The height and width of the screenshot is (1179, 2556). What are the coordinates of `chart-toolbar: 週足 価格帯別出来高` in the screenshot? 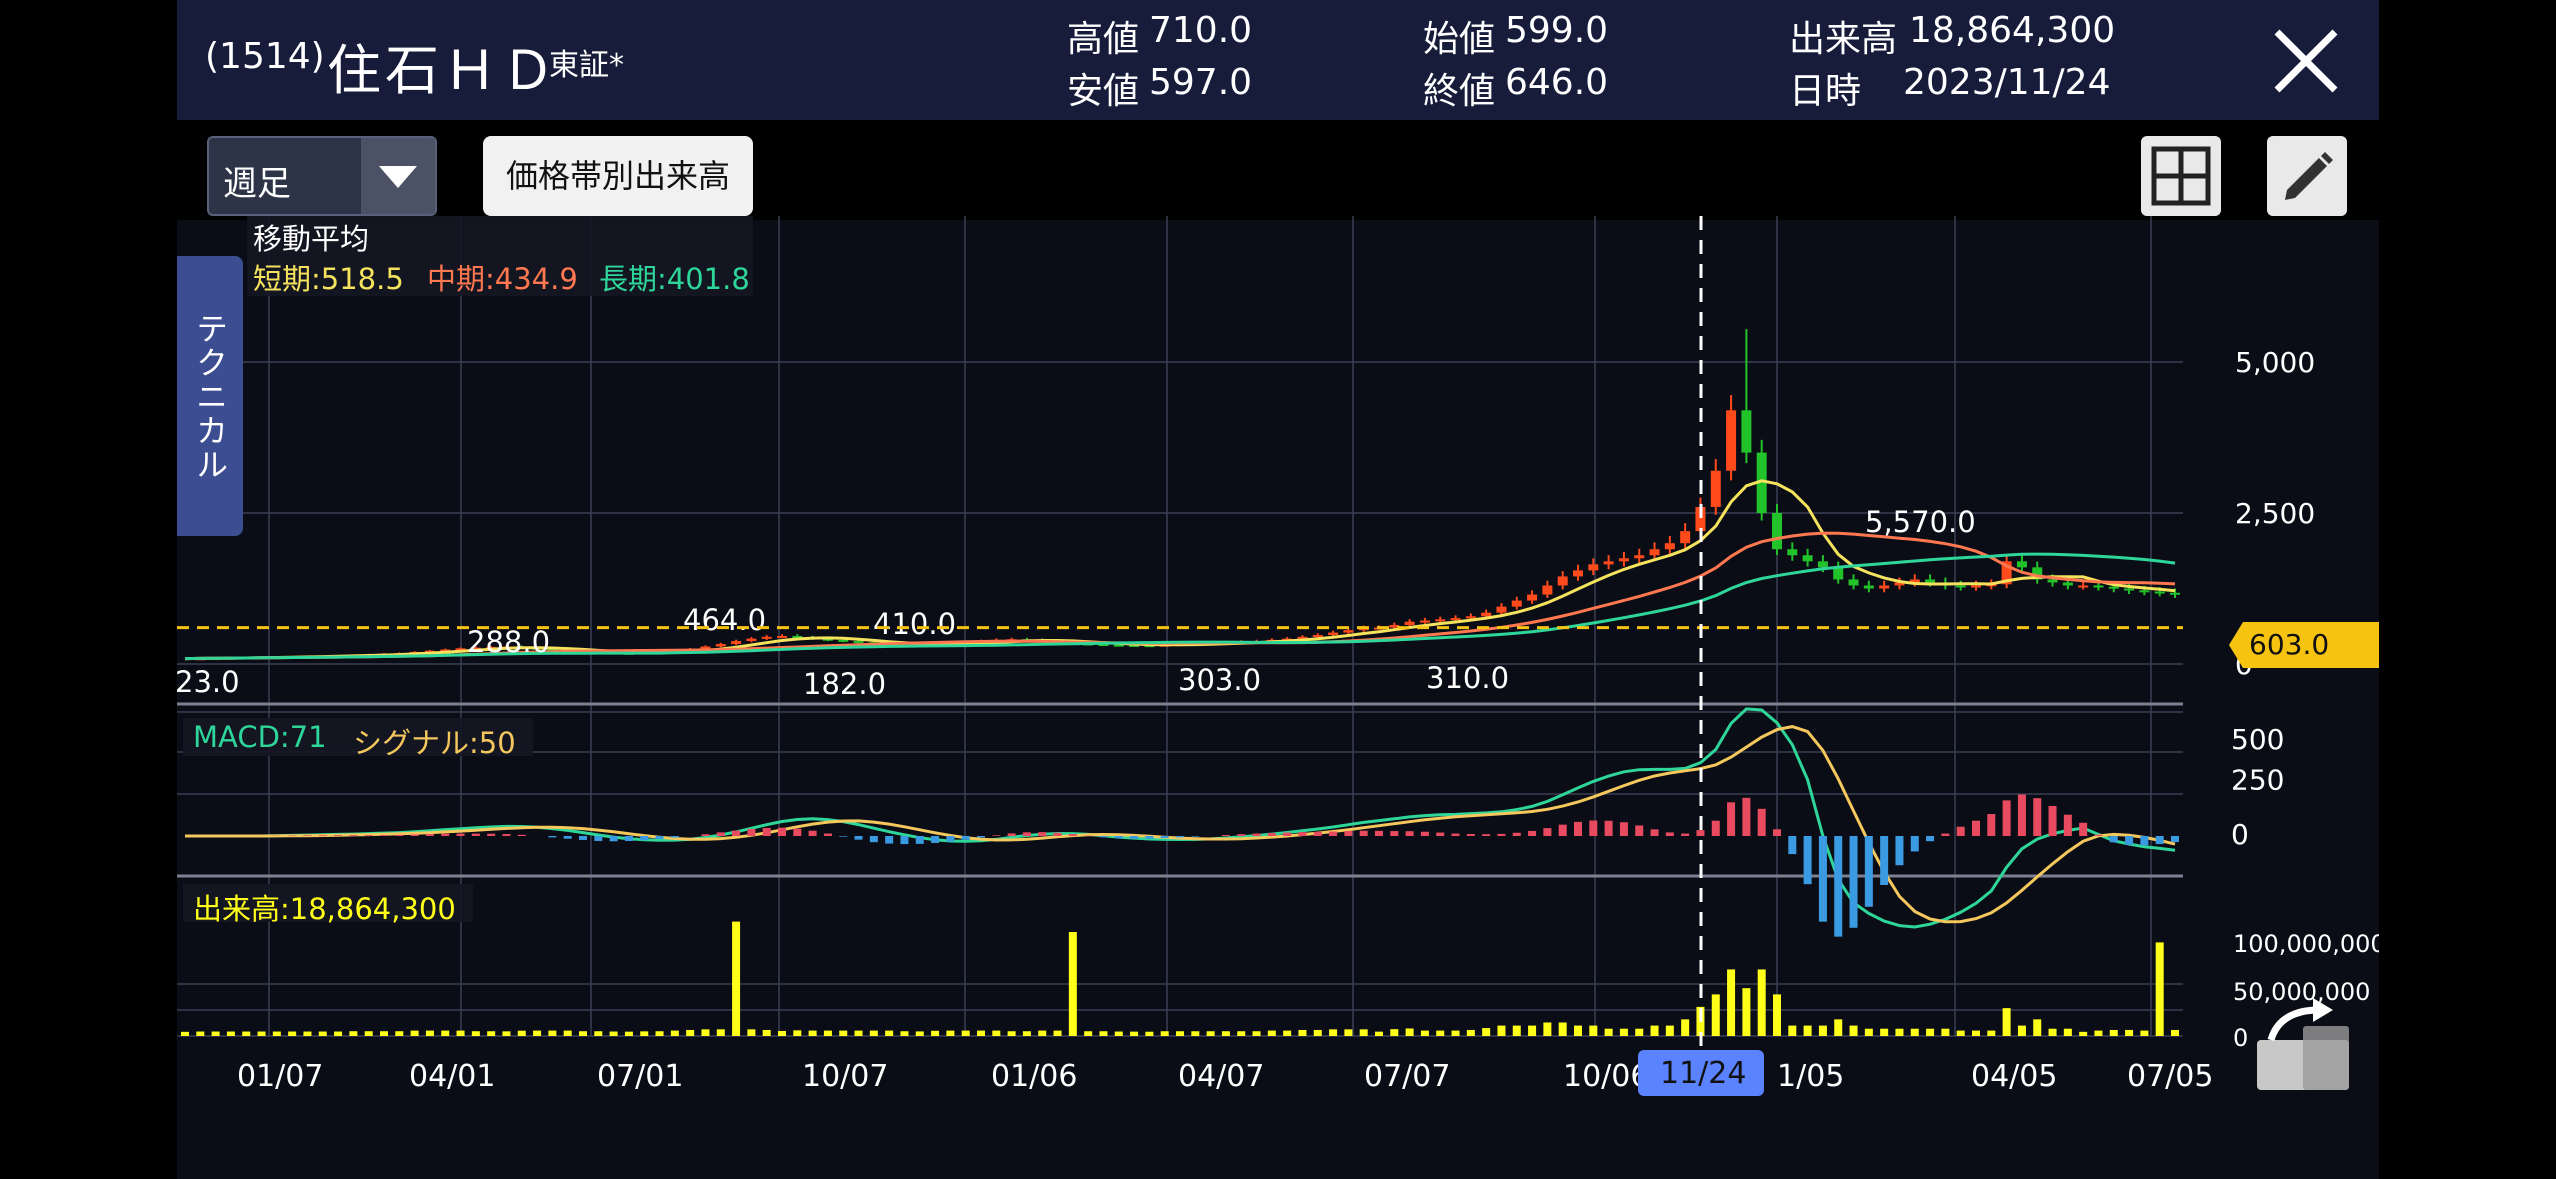 It's located at (1278, 170).